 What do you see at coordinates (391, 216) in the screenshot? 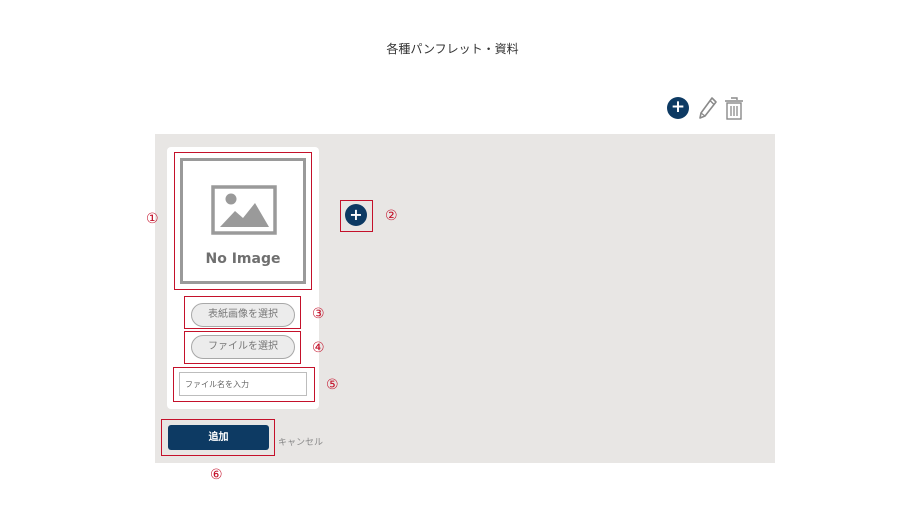
I see `annotation-number-2: ②` at bounding box center [391, 216].